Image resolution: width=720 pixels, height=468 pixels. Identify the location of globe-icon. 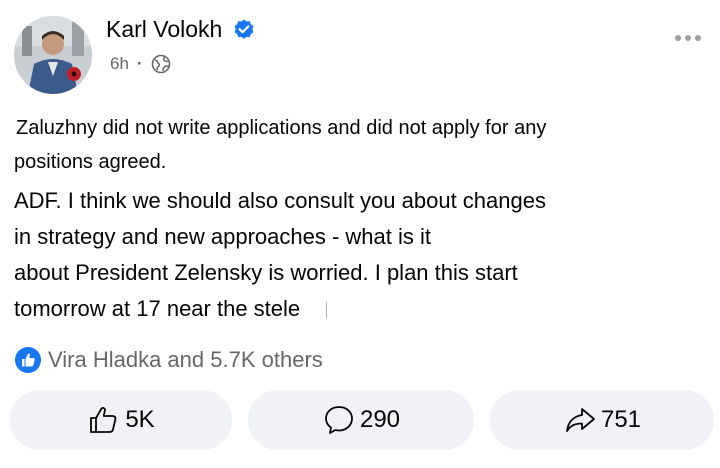
(160, 64).